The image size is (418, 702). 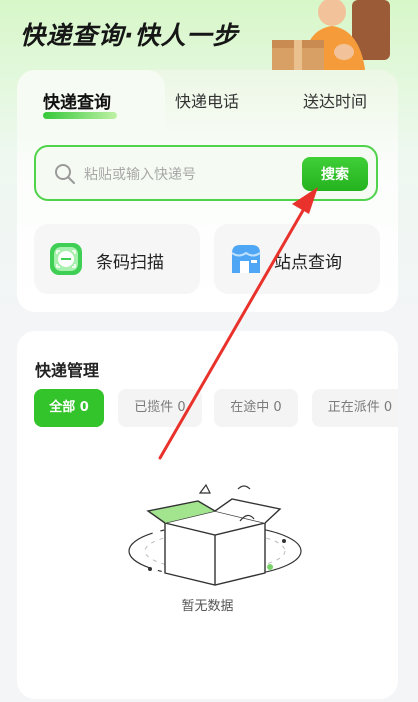 What do you see at coordinates (331, 39) in the screenshot?
I see `delivery-mascot-illustration` at bounding box center [331, 39].